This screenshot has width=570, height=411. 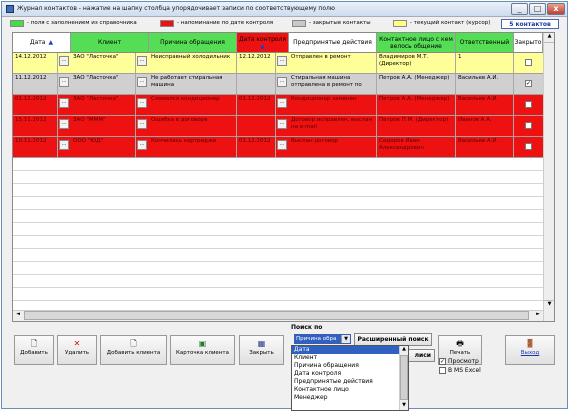 I want to click on dropdown-option: Дата, so click(x=345, y=350).